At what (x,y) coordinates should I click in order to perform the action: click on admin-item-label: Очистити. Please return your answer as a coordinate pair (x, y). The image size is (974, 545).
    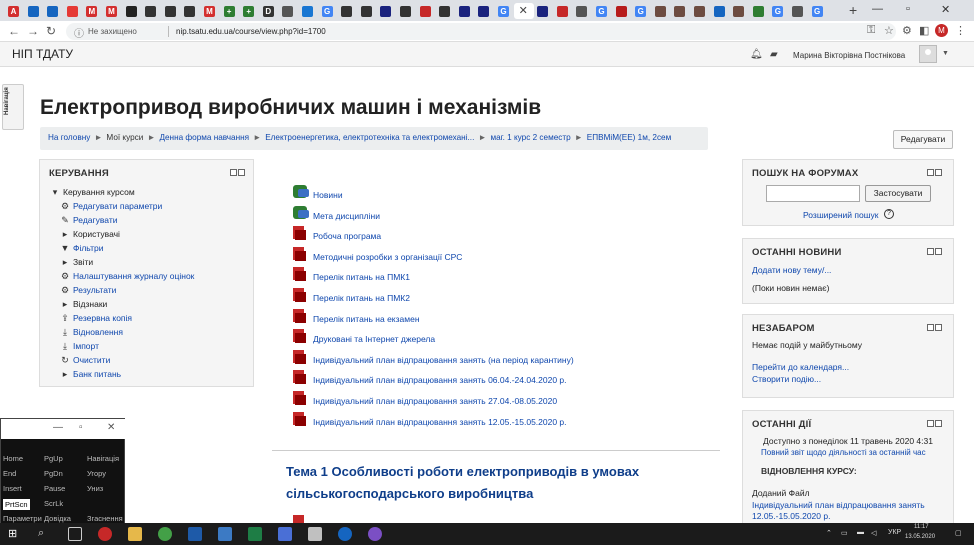
    Looking at the image, I should click on (91, 360).